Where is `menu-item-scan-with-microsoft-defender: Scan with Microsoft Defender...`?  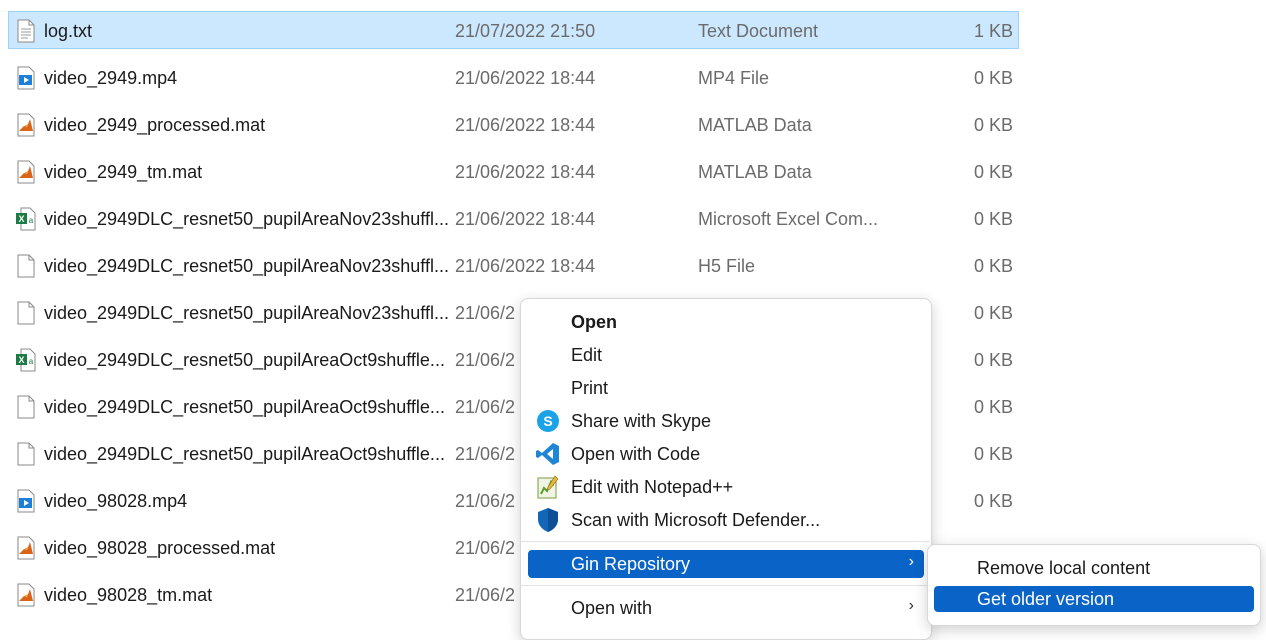 menu-item-scan-with-microsoft-defender: Scan with Microsoft Defender... is located at coordinates (726, 520).